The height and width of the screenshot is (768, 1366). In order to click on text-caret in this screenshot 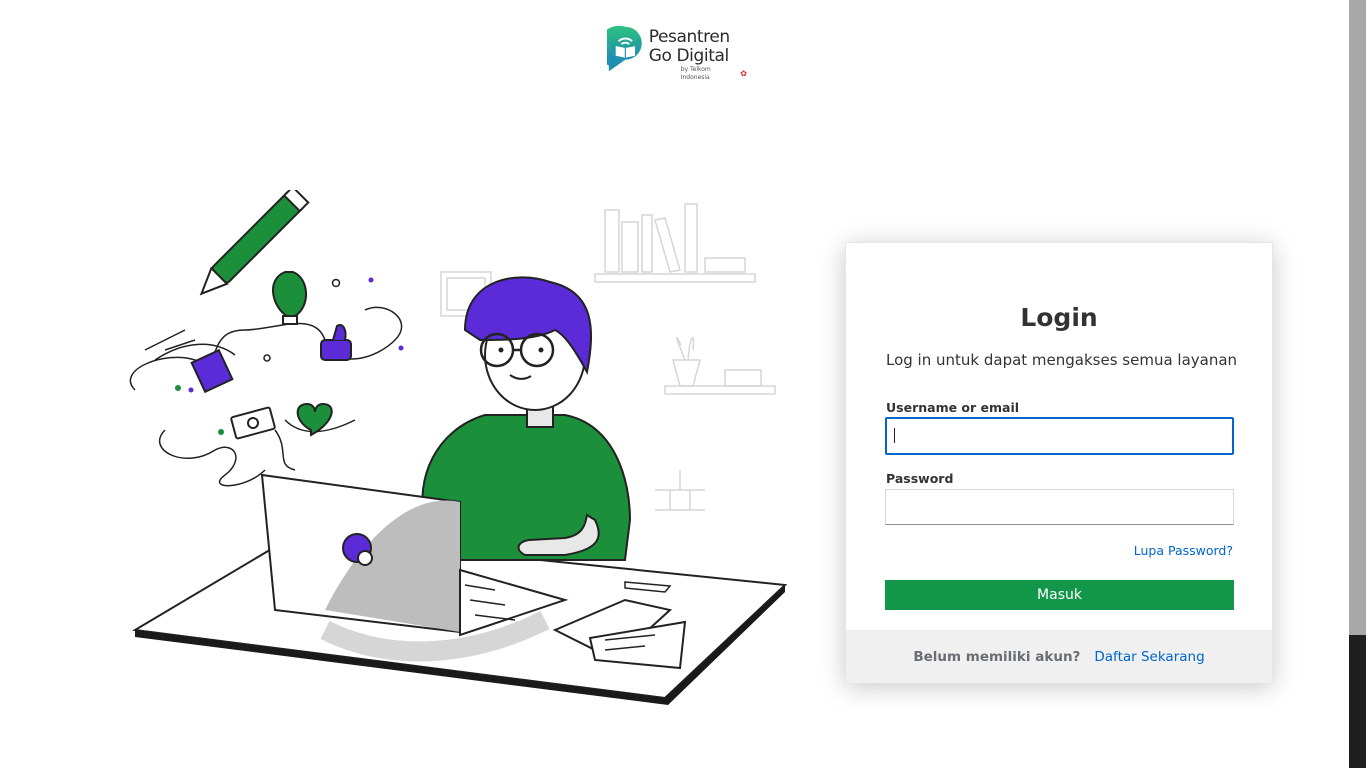, I will do `click(894, 435)`.